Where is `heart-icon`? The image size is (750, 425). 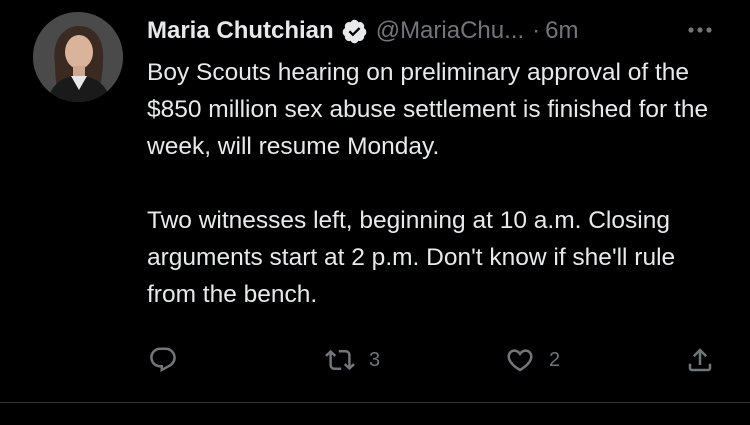
heart-icon is located at coordinates (520, 360).